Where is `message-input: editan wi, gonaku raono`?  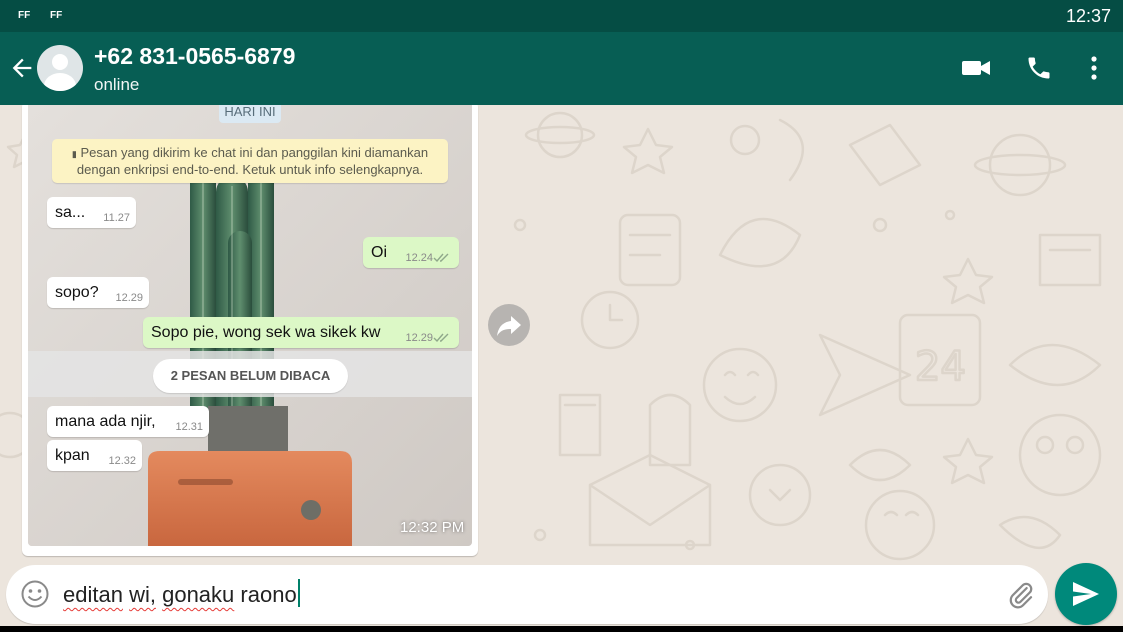
message-input: editan wi, gonaku raono is located at coordinates (181, 594).